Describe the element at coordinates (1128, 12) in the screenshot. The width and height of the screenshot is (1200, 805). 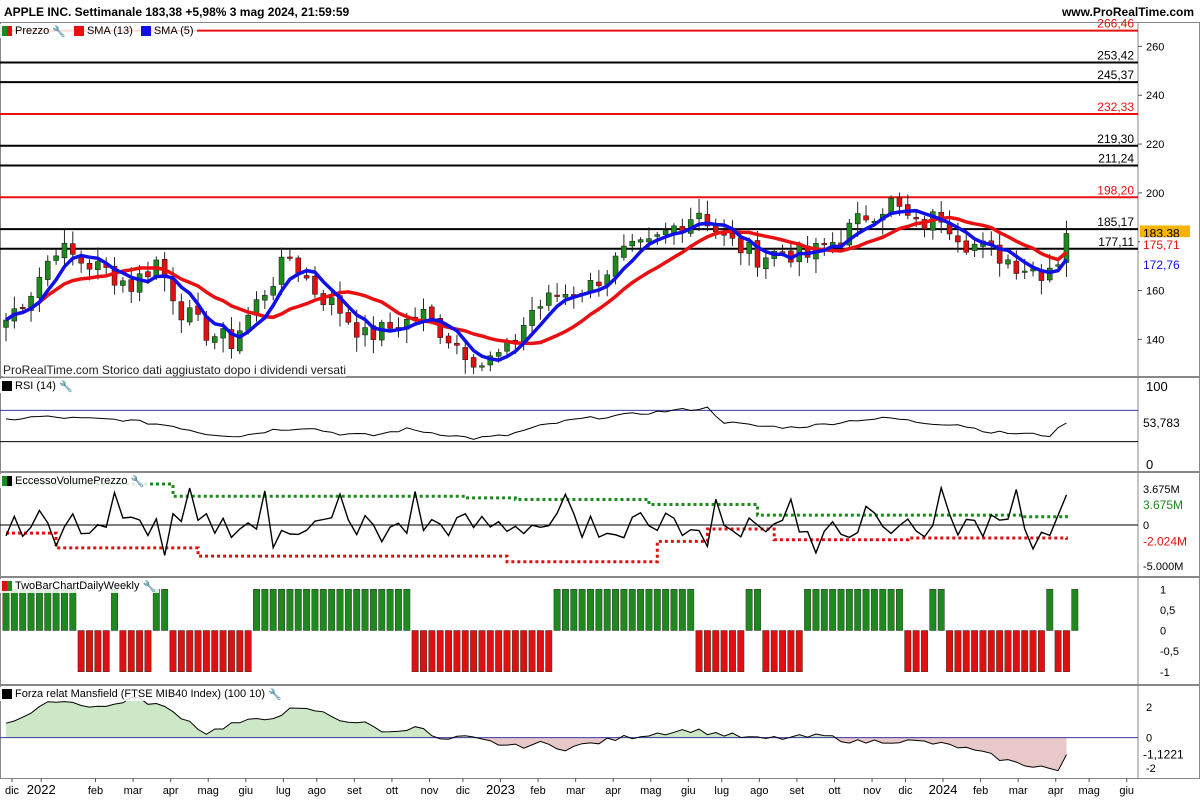
I see `site-link: www.ProRealTime.com` at that location.